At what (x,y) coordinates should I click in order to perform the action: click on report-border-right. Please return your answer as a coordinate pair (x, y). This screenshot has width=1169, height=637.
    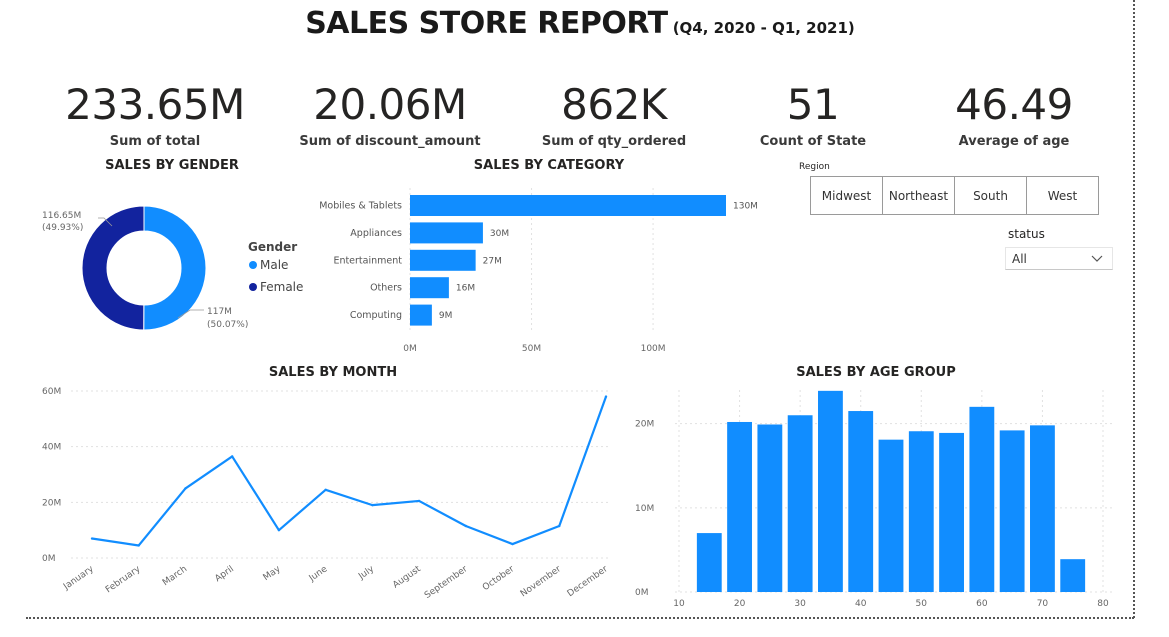
    Looking at the image, I should click on (1134, 309).